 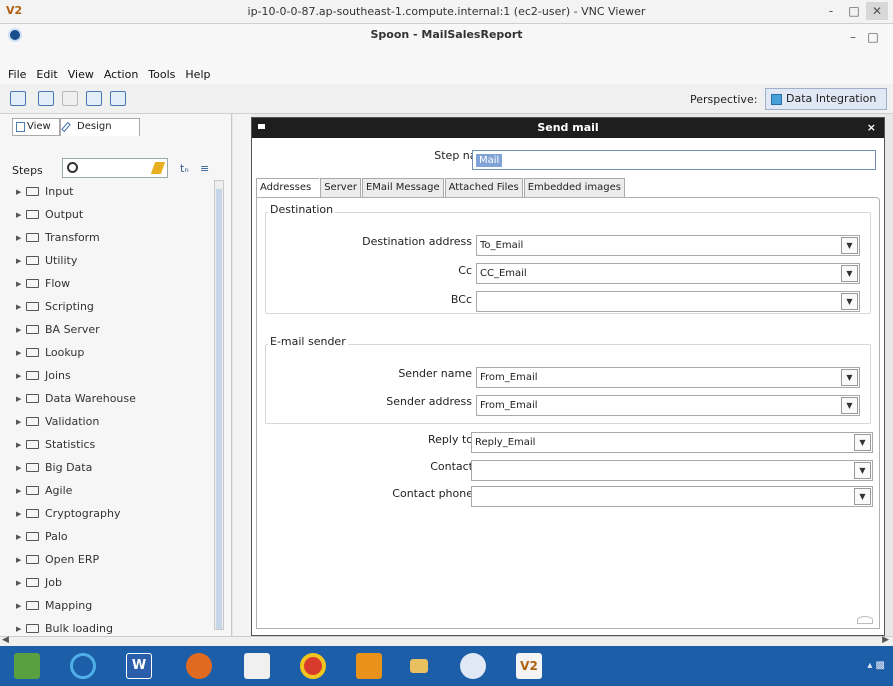 What do you see at coordinates (257, 666) in the screenshot?
I see `metro-app-icon` at bounding box center [257, 666].